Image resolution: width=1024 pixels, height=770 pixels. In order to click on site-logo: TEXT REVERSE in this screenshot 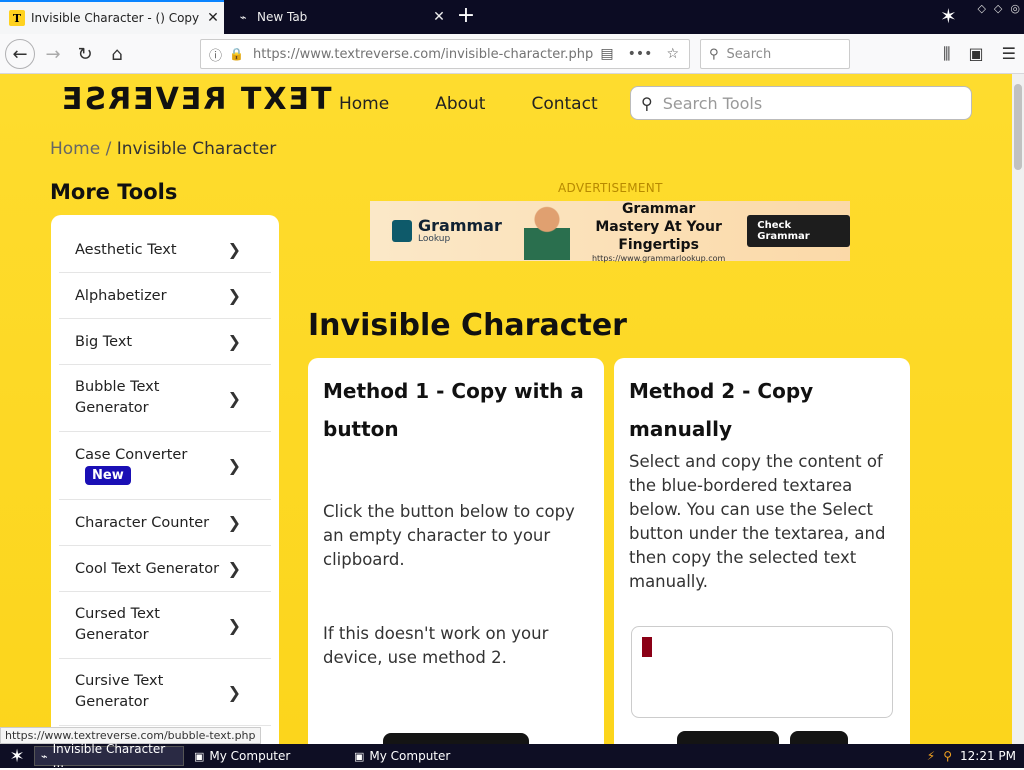, I will do `click(196, 99)`.